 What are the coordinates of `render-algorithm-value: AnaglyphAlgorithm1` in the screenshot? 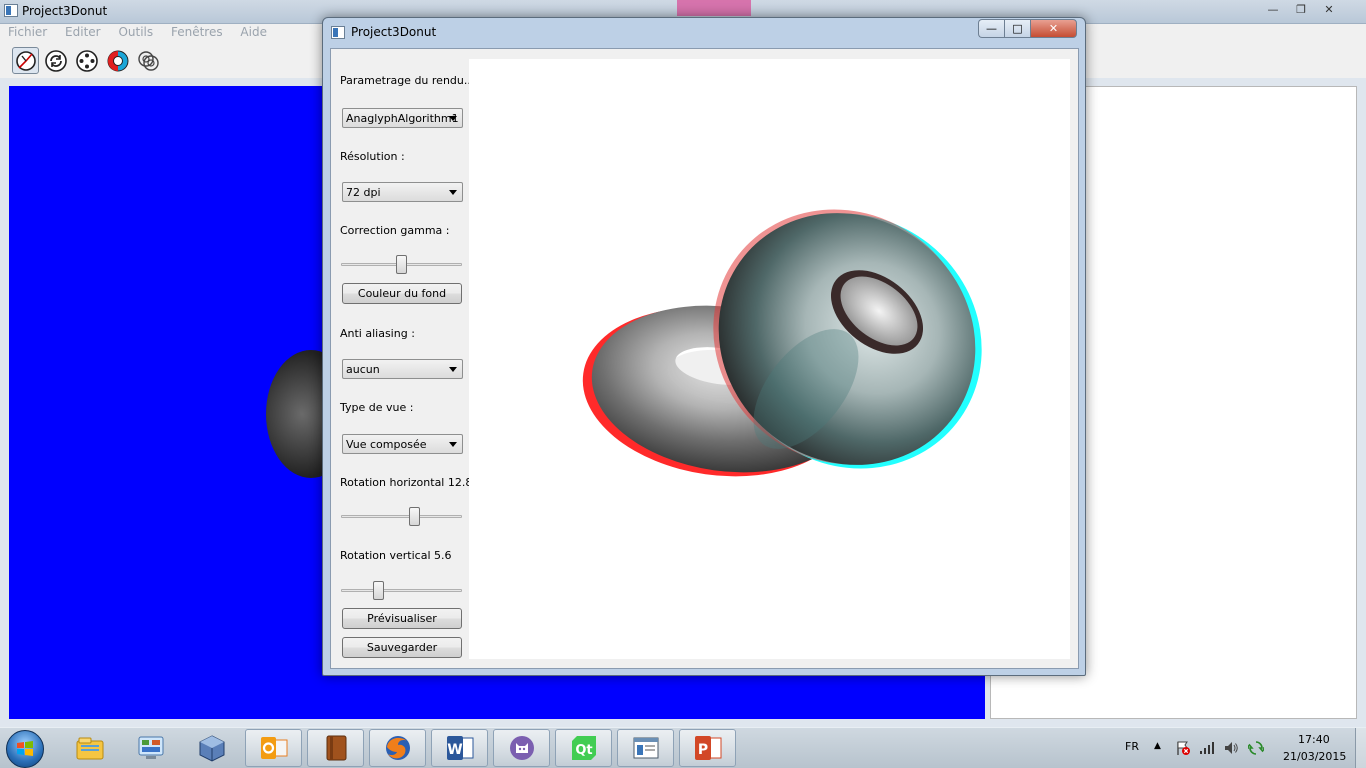 It's located at (402, 118).